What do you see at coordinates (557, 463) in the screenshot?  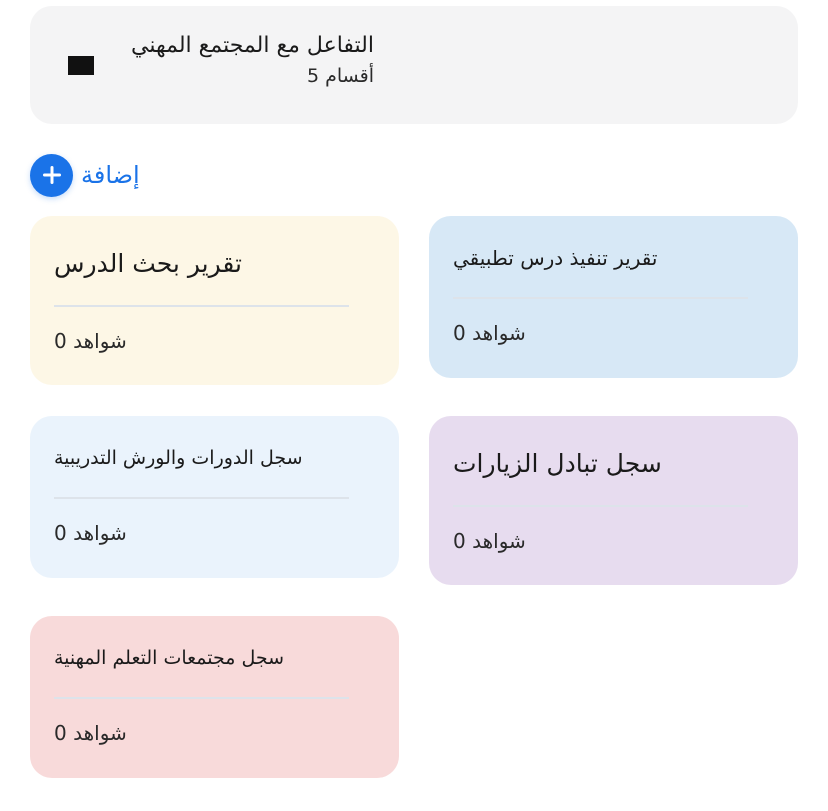 I see `card-title: سجل تبادل الزيارات` at bounding box center [557, 463].